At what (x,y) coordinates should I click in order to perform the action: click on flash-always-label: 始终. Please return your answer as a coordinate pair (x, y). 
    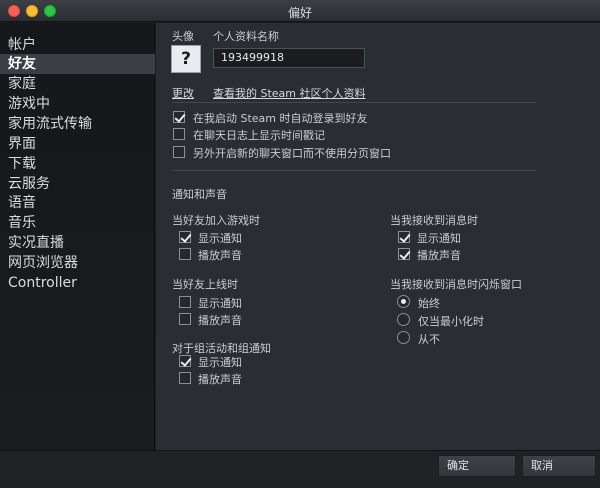
    Looking at the image, I should click on (429, 303).